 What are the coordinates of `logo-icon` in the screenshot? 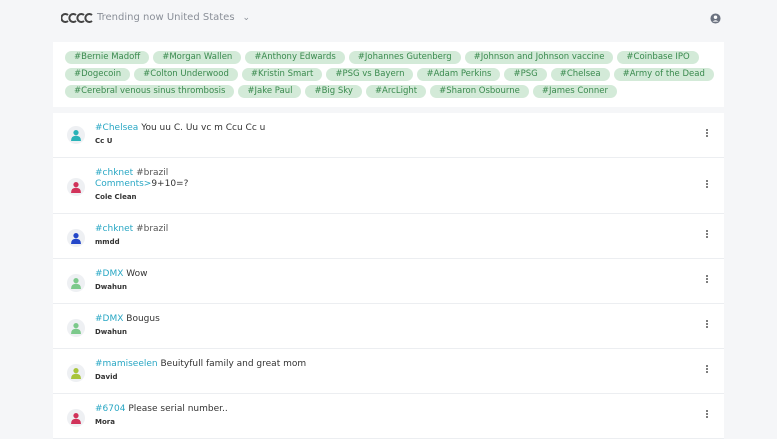 It's located at (77, 18).